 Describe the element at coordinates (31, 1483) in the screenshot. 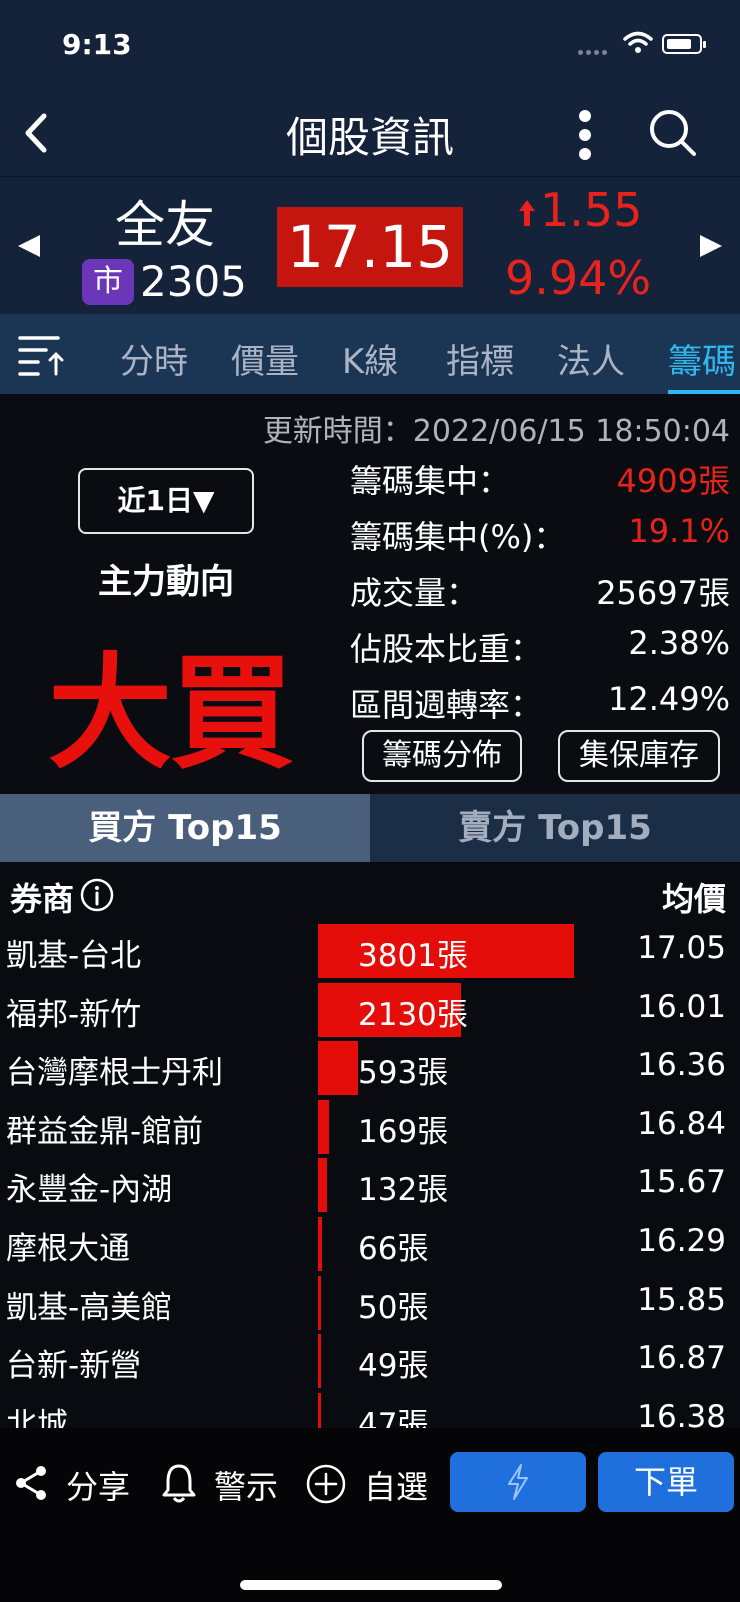

I see `share-icon` at that location.